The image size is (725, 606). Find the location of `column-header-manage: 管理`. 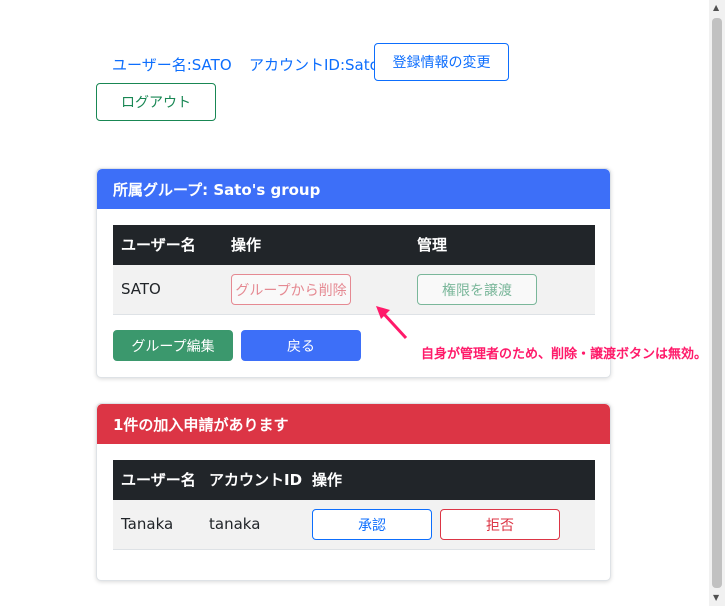

column-header-manage: 管理 is located at coordinates (432, 245).